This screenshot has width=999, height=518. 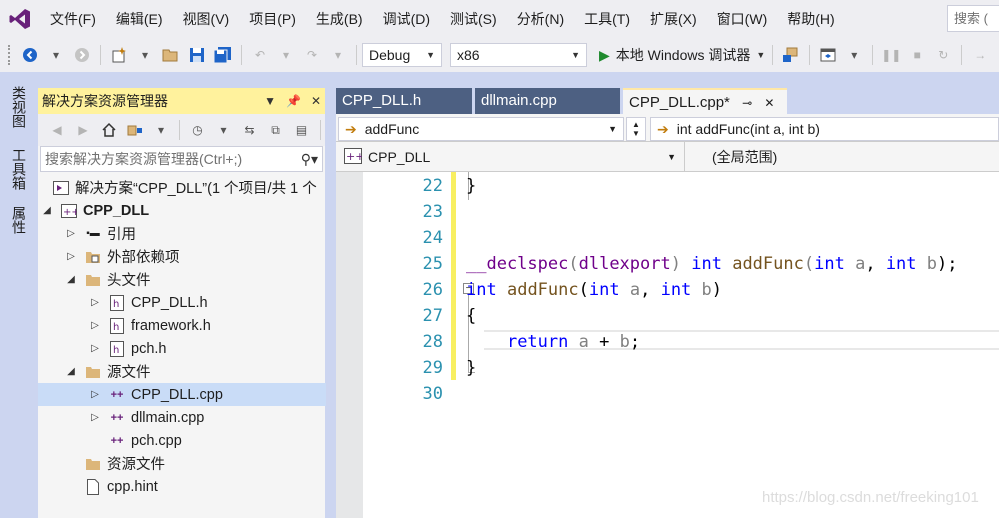 What do you see at coordinates (636, 124) in the screenshot?
I see `chevron-up-icon: ▲` at bounding box center [636, 124].